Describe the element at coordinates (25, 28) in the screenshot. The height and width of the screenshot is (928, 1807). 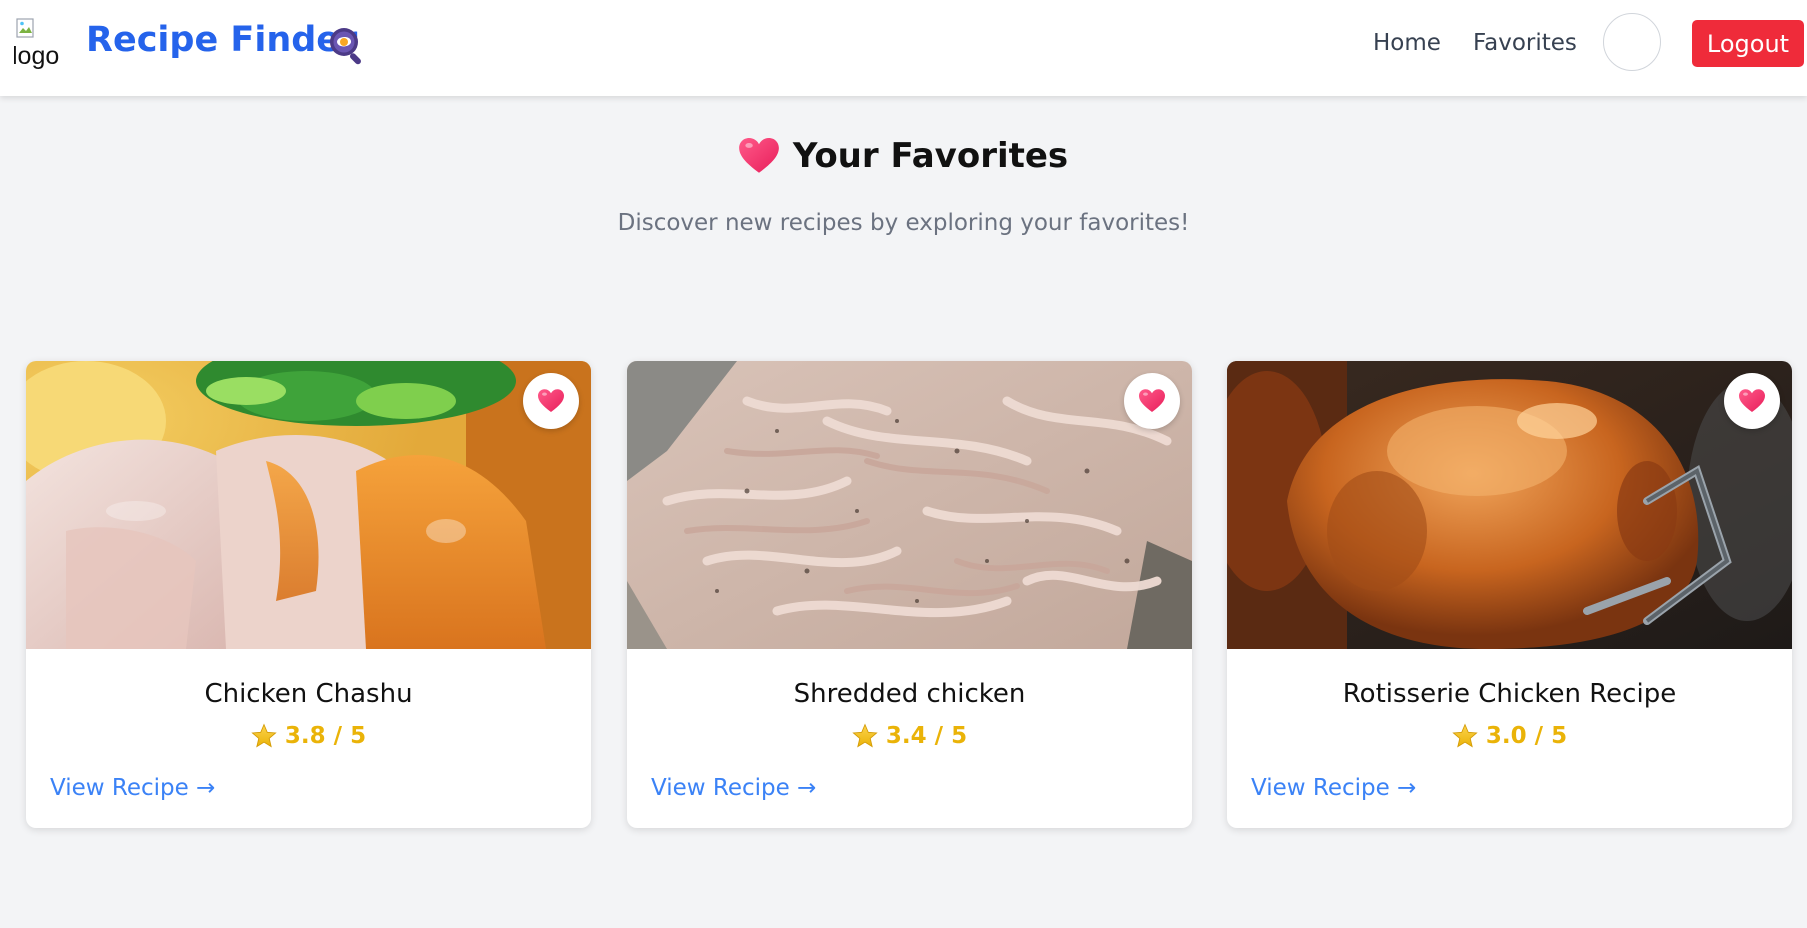
I see `broken-image-icon` at that location.